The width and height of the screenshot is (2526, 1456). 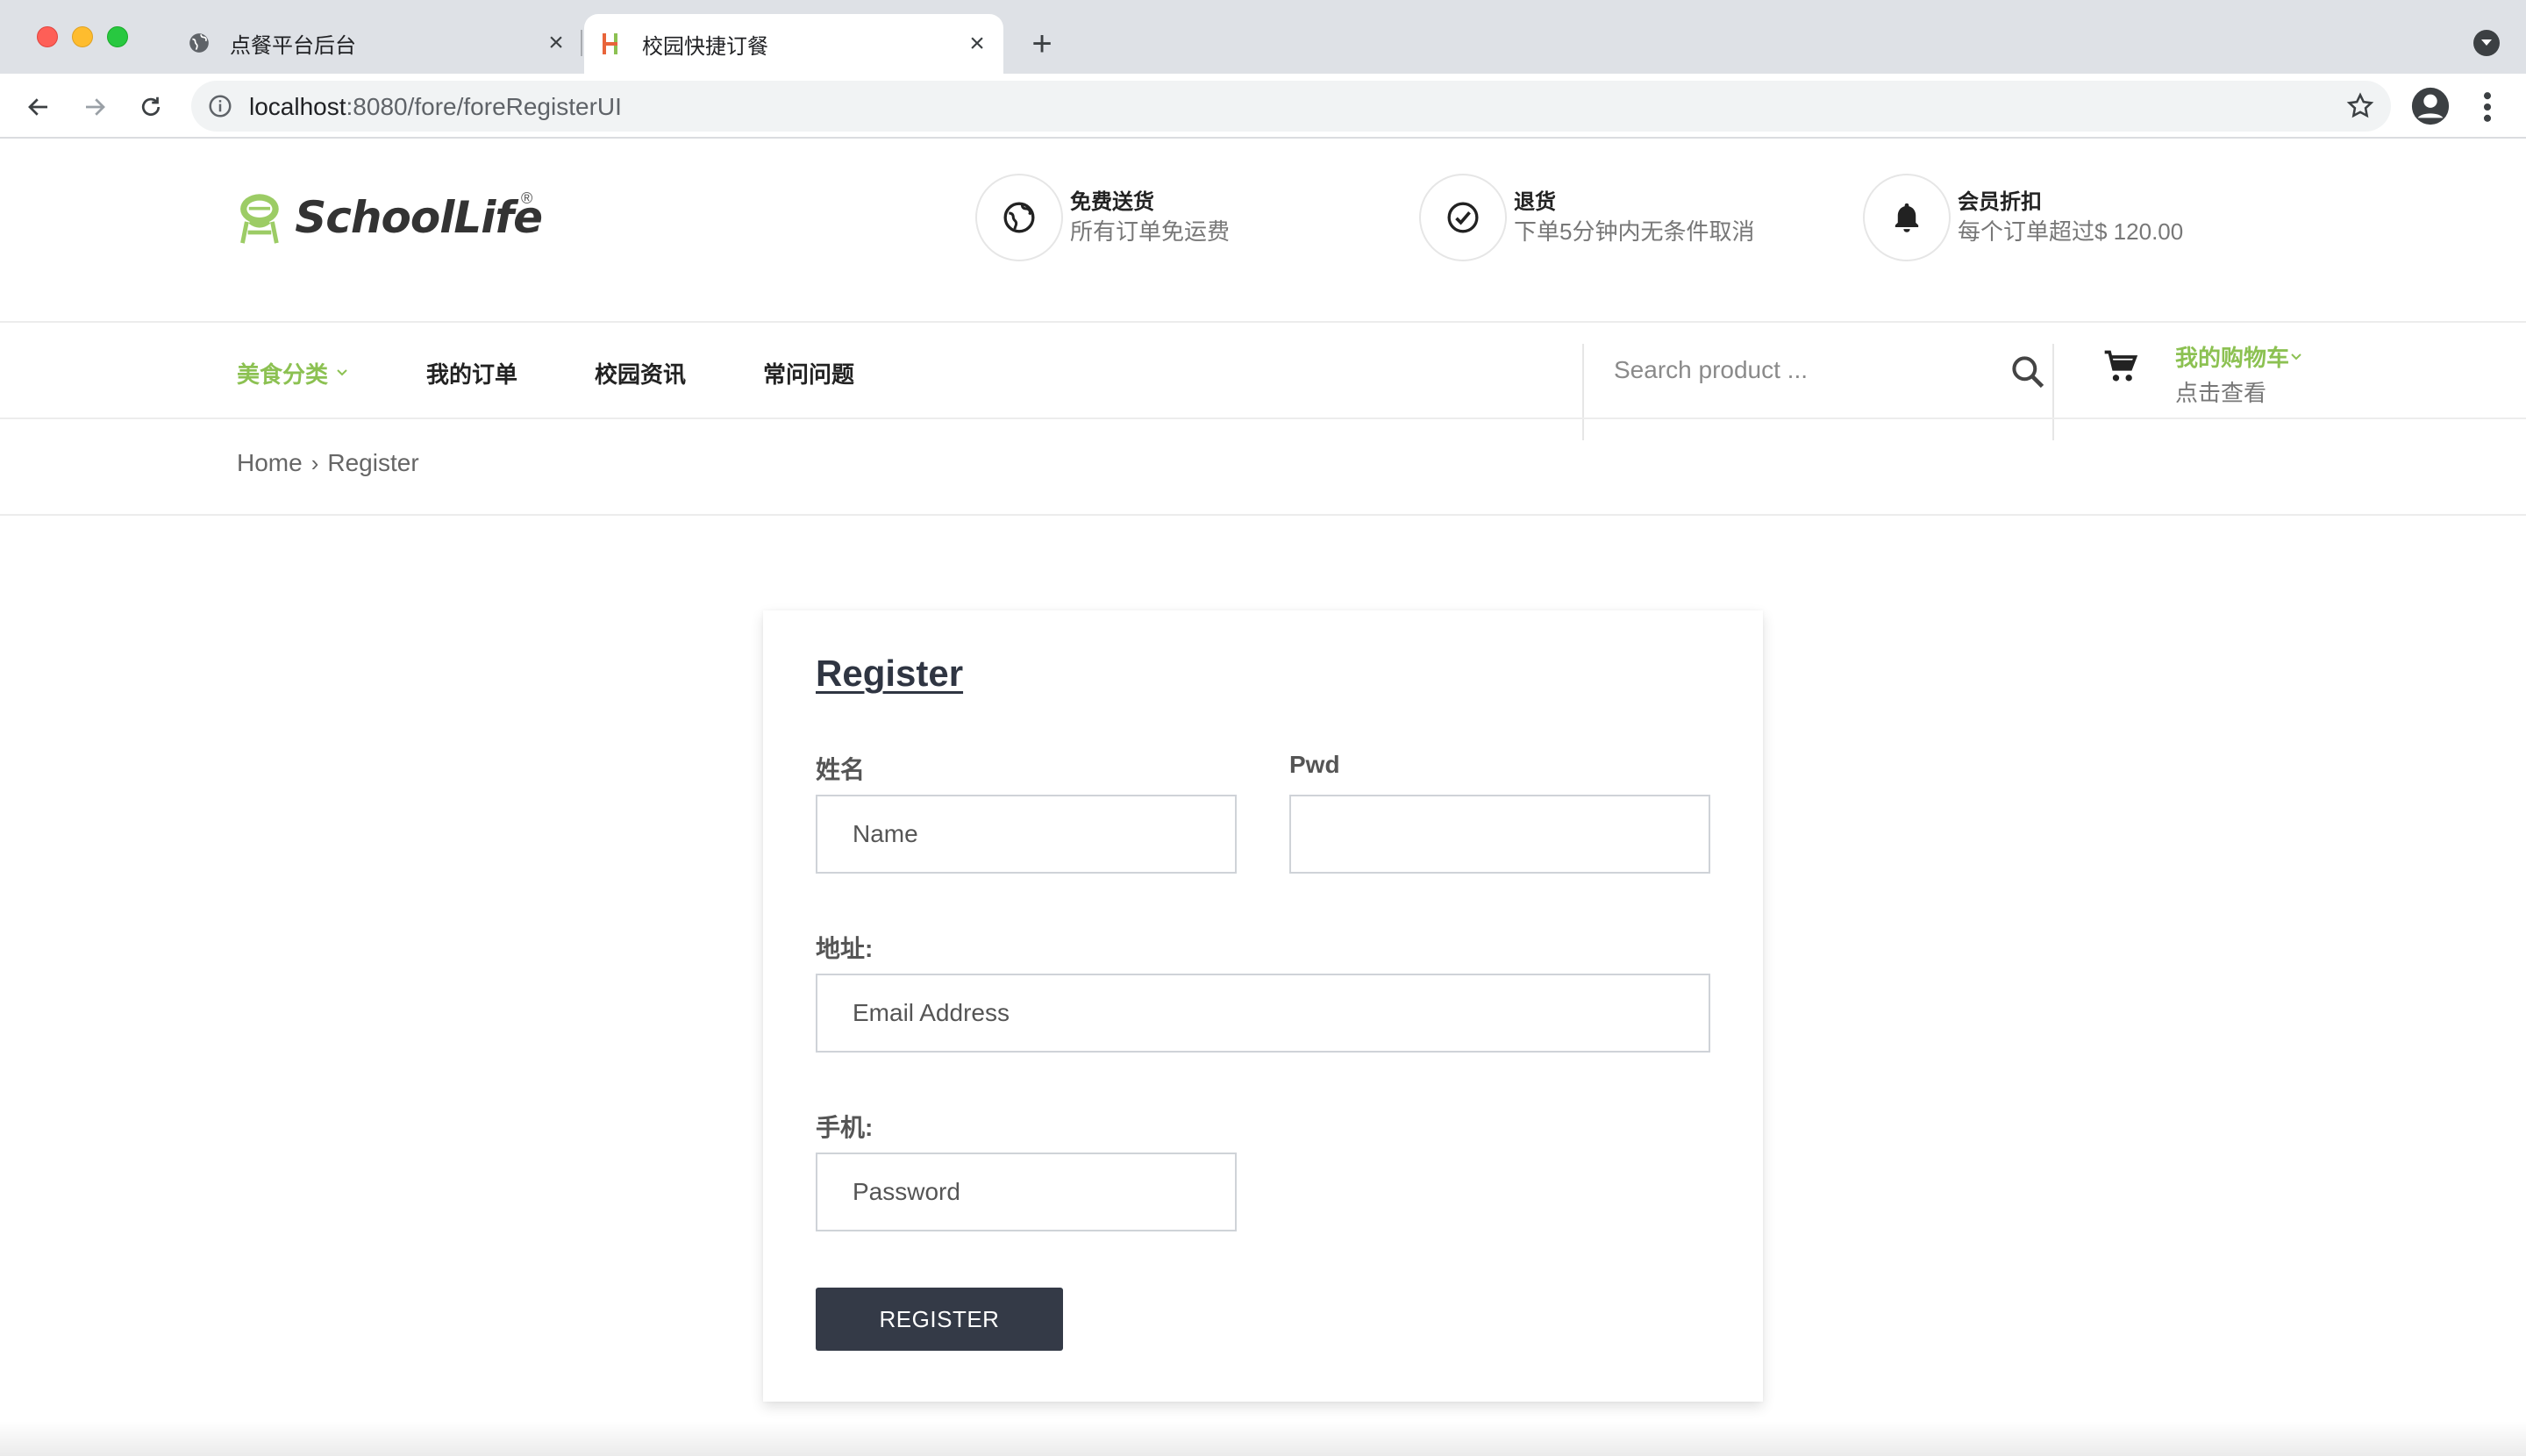 I want to click on new-tab-button: +, so click(x=1042, y=44).